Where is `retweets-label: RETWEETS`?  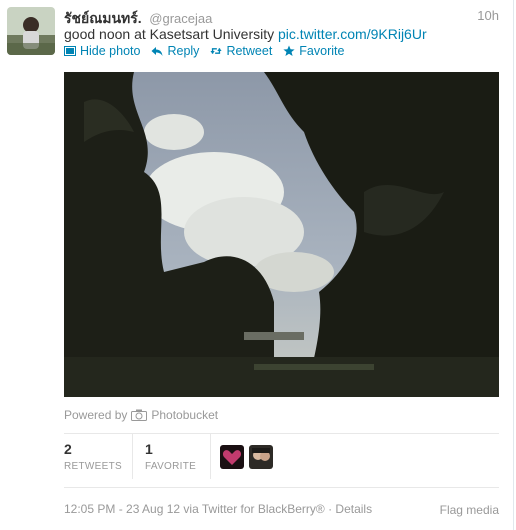 retweets-label: RETWEETS is located at coordinates (93, 466).